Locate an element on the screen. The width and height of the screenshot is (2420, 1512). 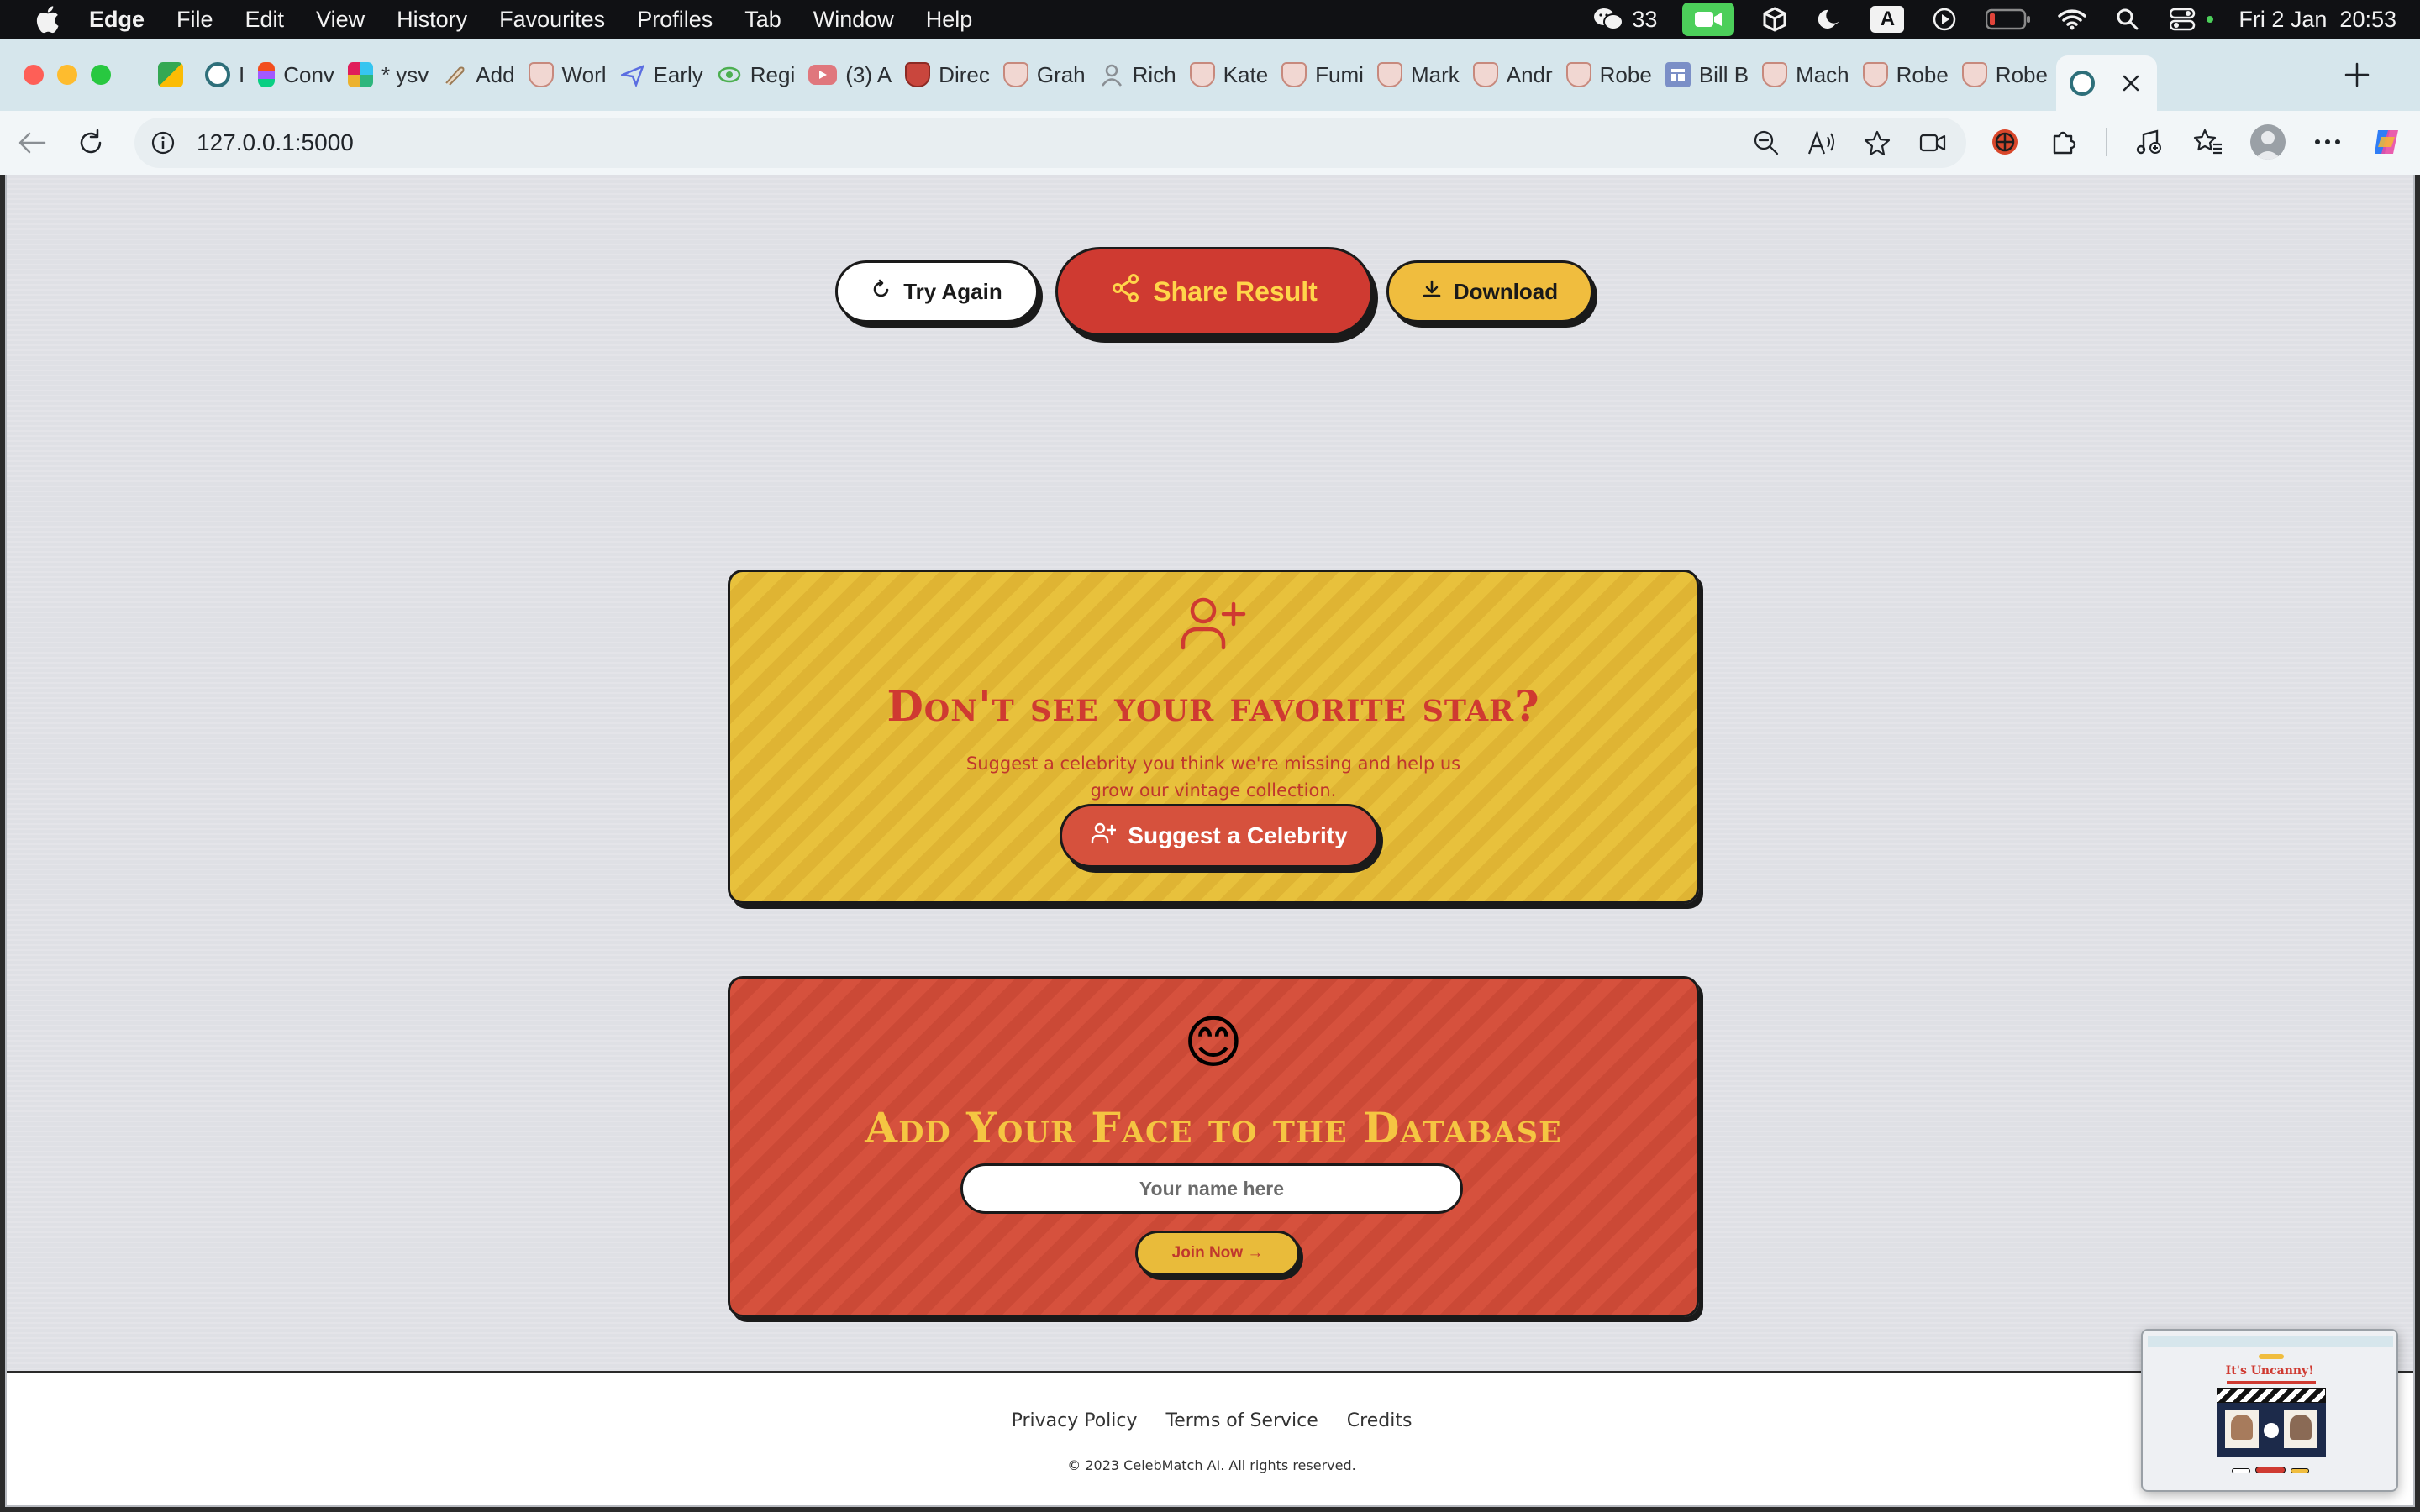
tab-20: Robe is located at coordinates (2006, 74).